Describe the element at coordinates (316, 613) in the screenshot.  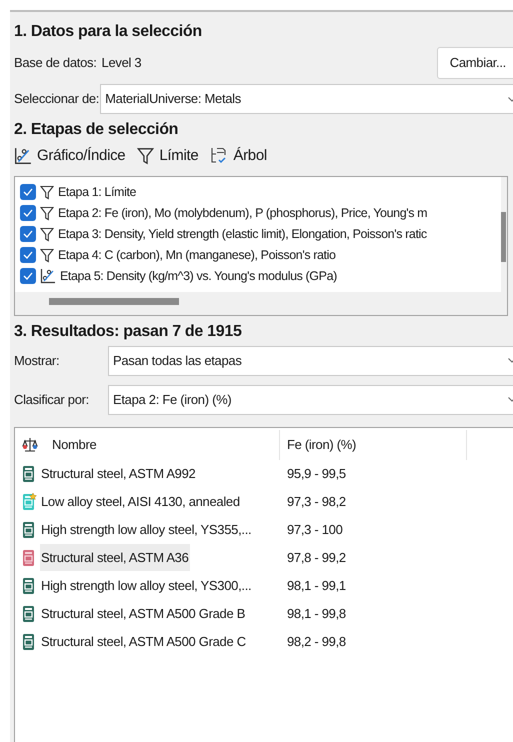
I see `table-cell-text: 98,1 - 99,8` at that location.